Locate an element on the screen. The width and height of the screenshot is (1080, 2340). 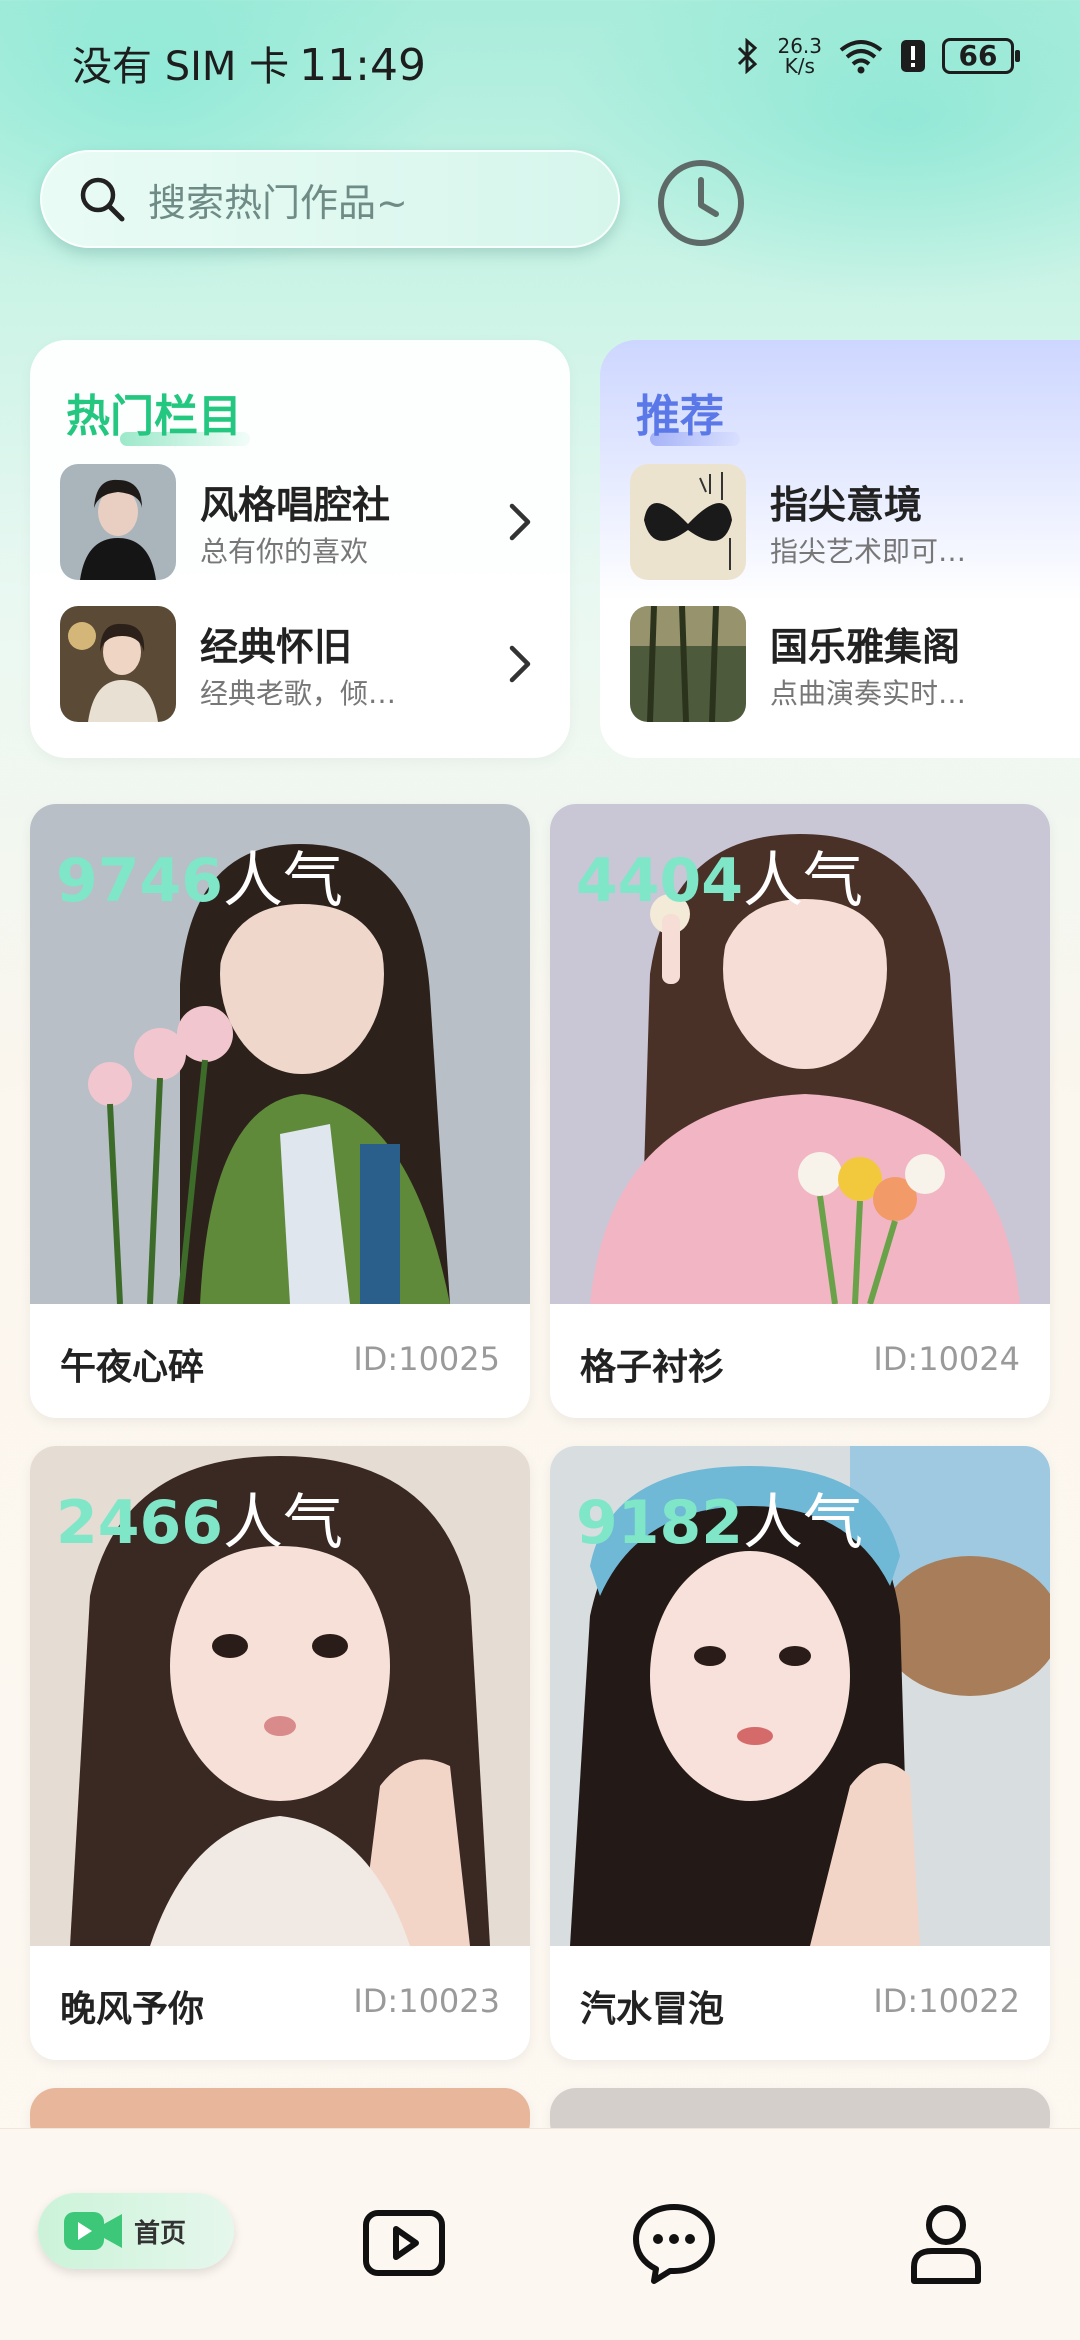
alert-icon is located at coordinates (913, 56).